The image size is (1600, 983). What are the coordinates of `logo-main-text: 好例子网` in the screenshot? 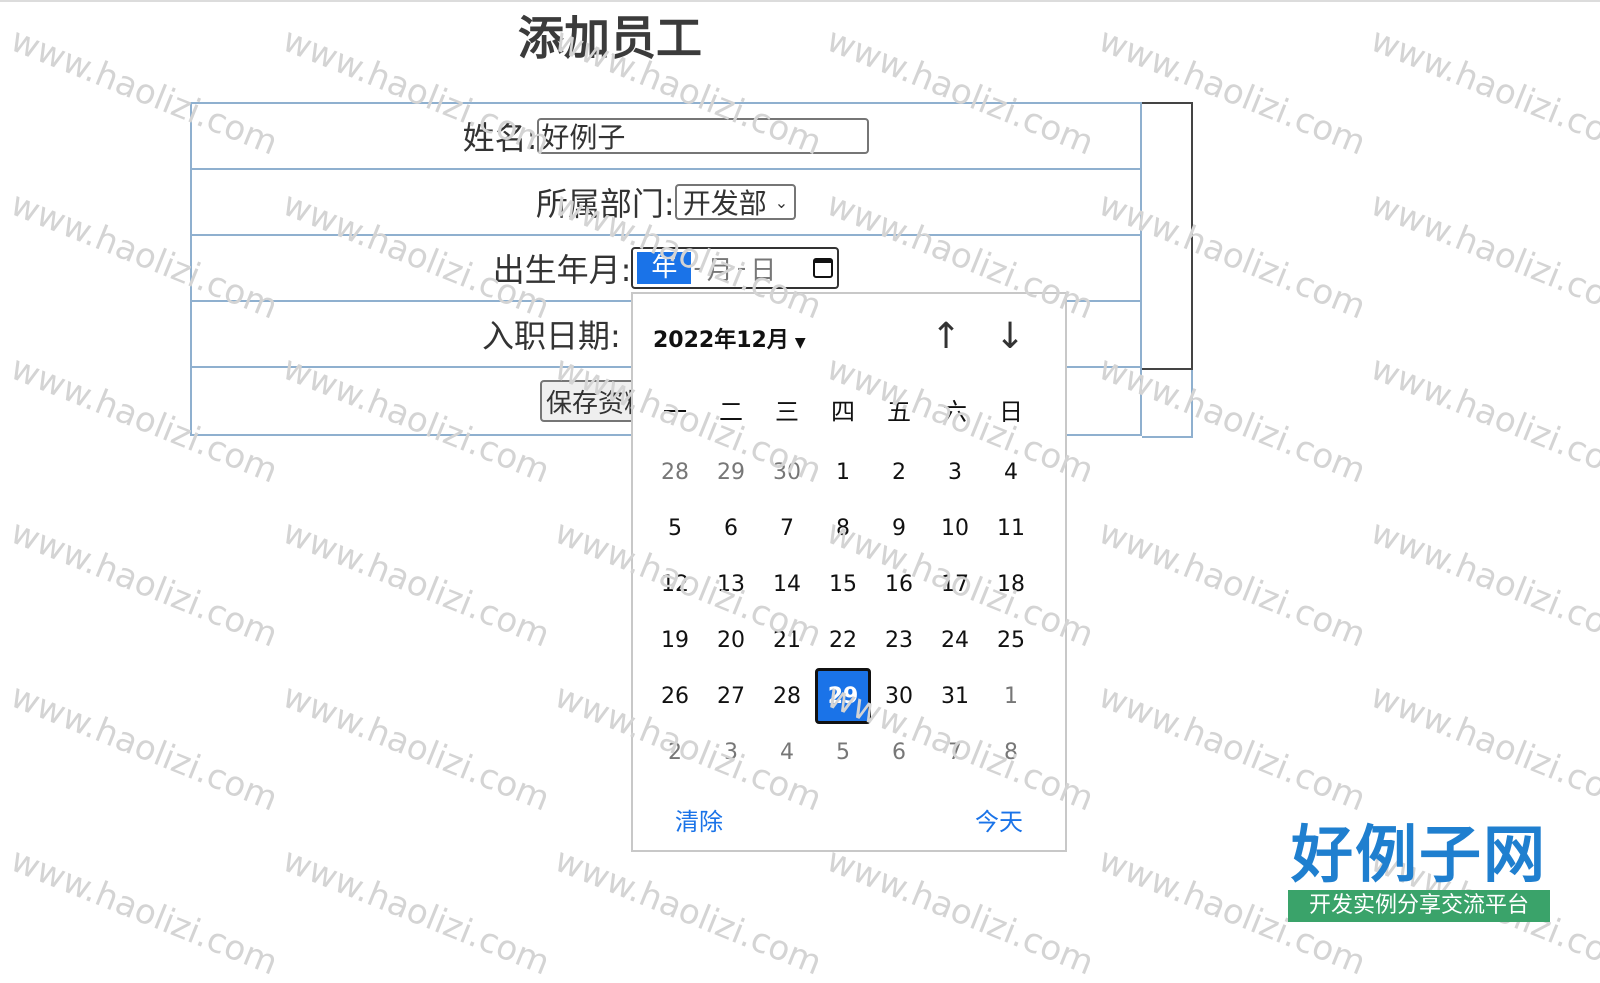 It's located at (1418, 854).